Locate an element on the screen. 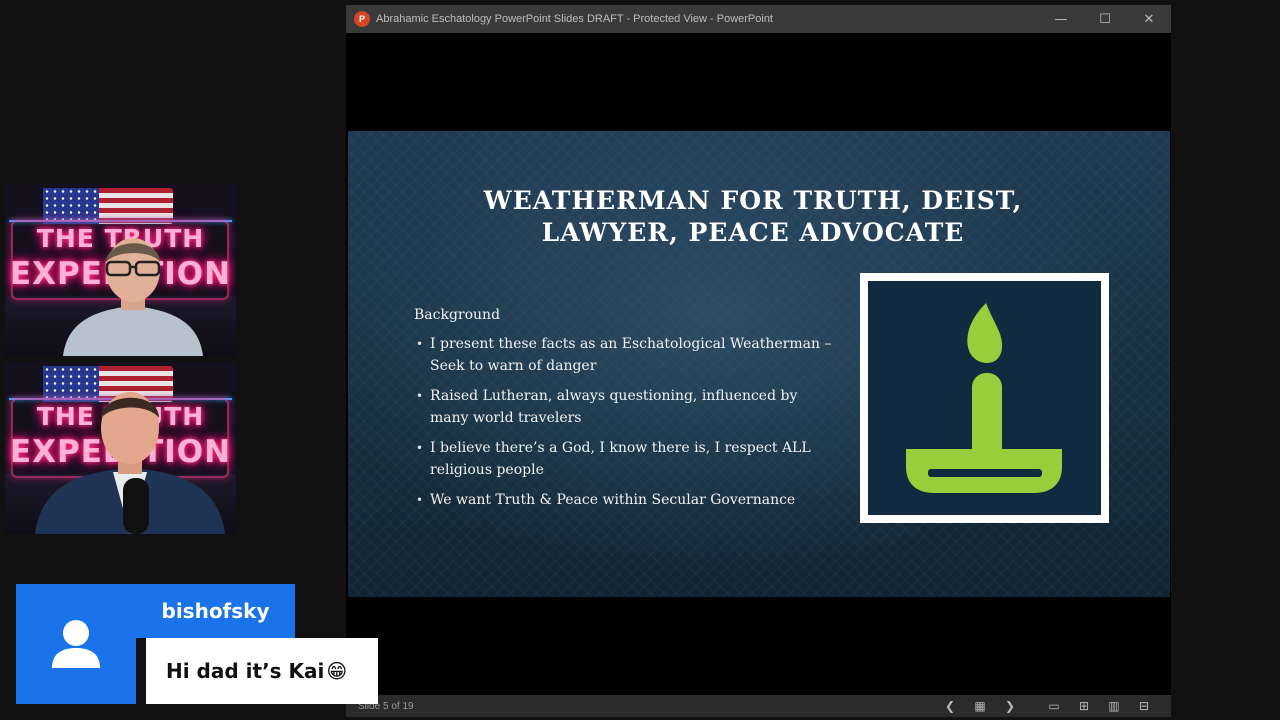 This screenshot has width=1280, height=720. maximize-icon: ☐ is located at coordinates (1105, 19).